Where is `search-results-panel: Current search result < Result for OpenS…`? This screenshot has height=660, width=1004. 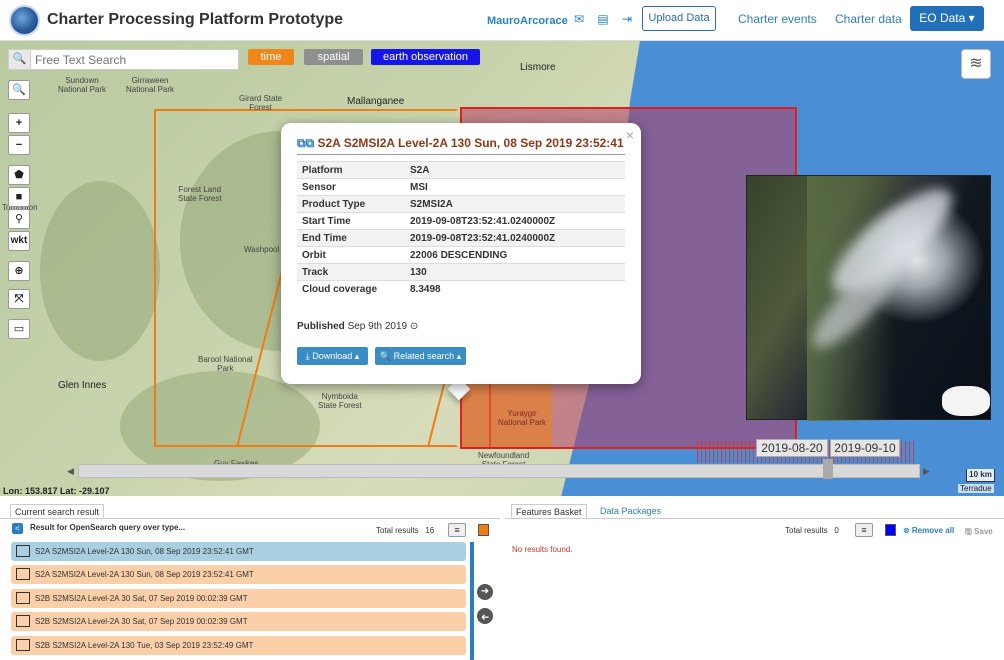 search-results-panel: Current search result < Result for OpenS… is located at coordinates (250, 579).